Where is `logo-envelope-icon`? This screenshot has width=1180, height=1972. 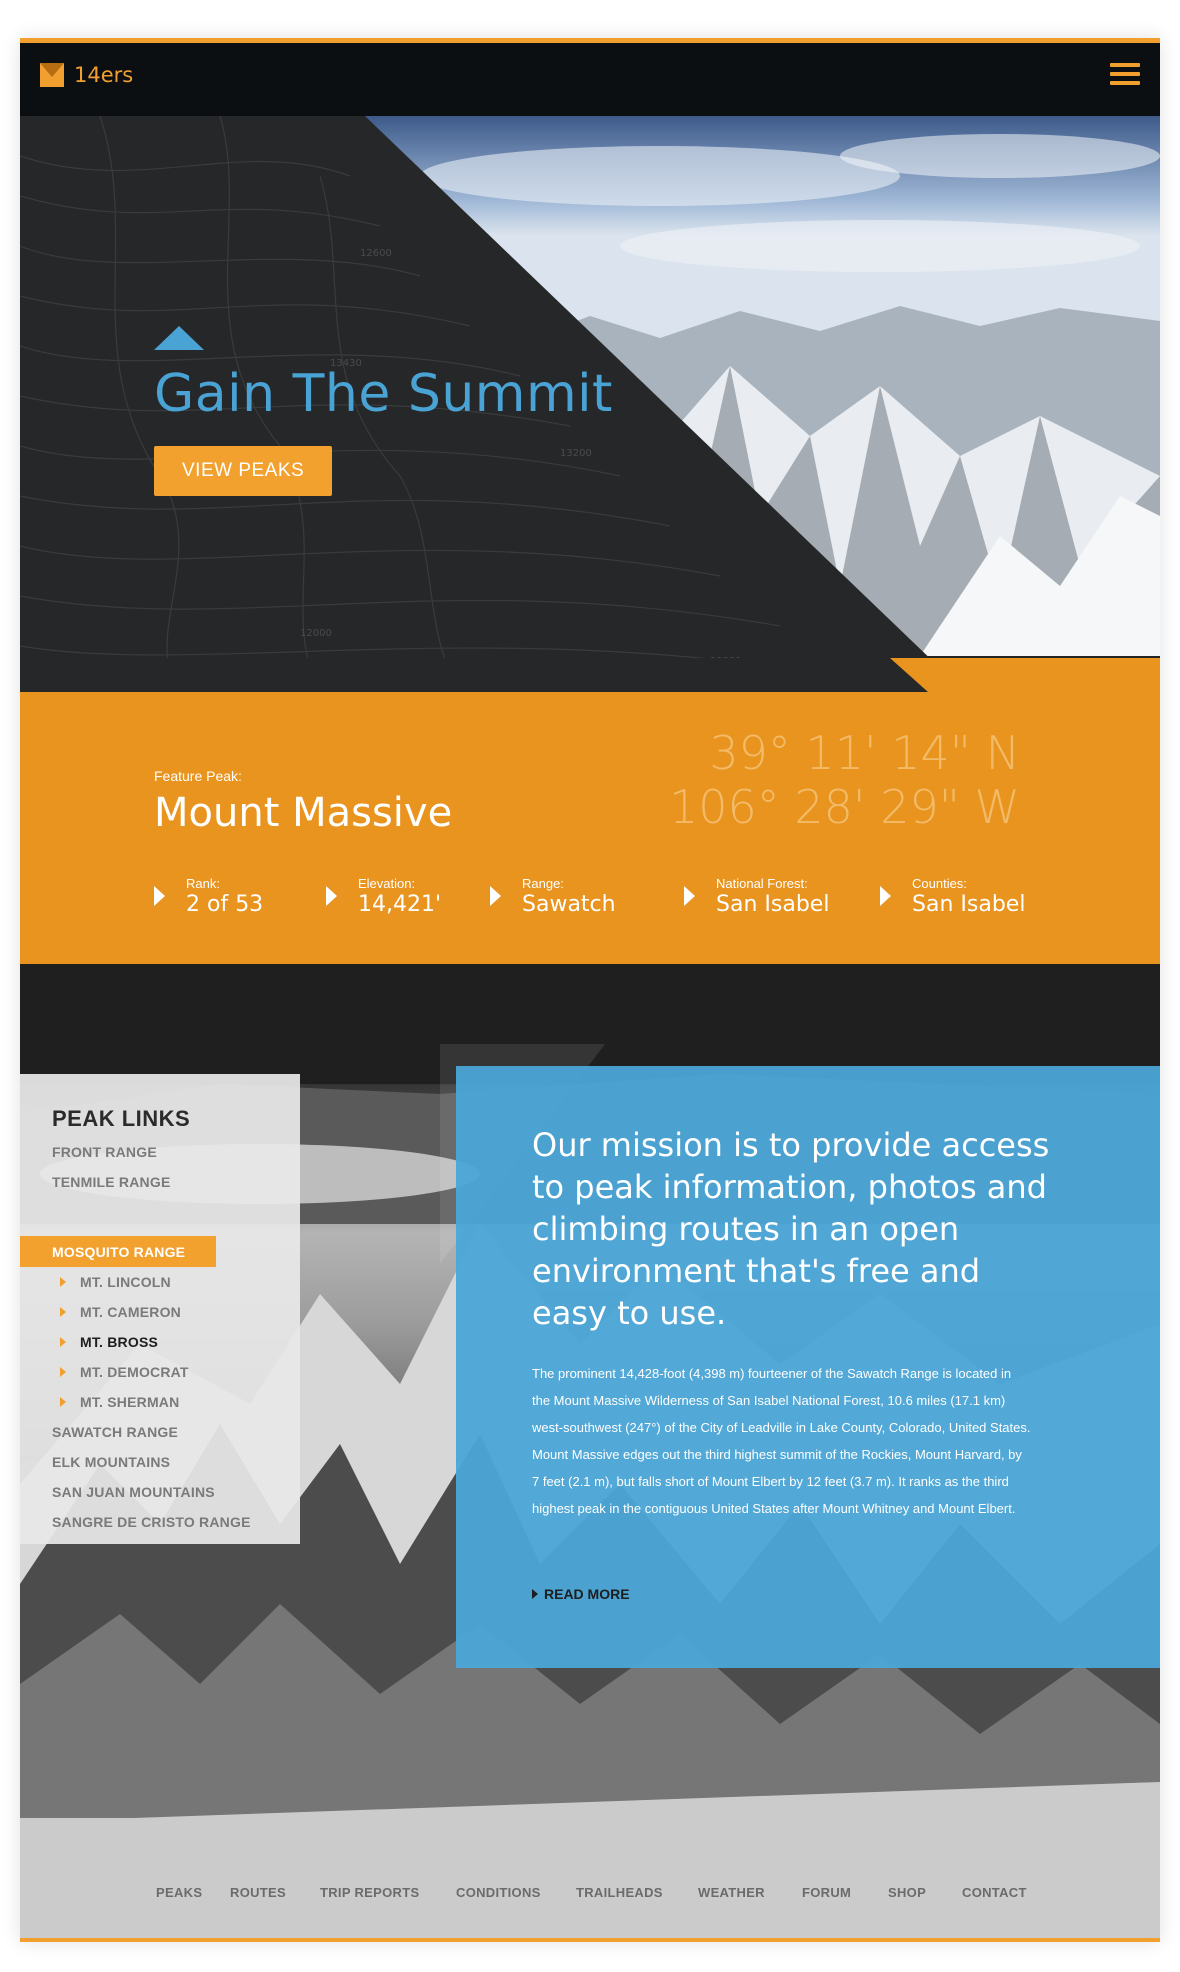 logo-envelope-icon is located at coordinates (52, 75).